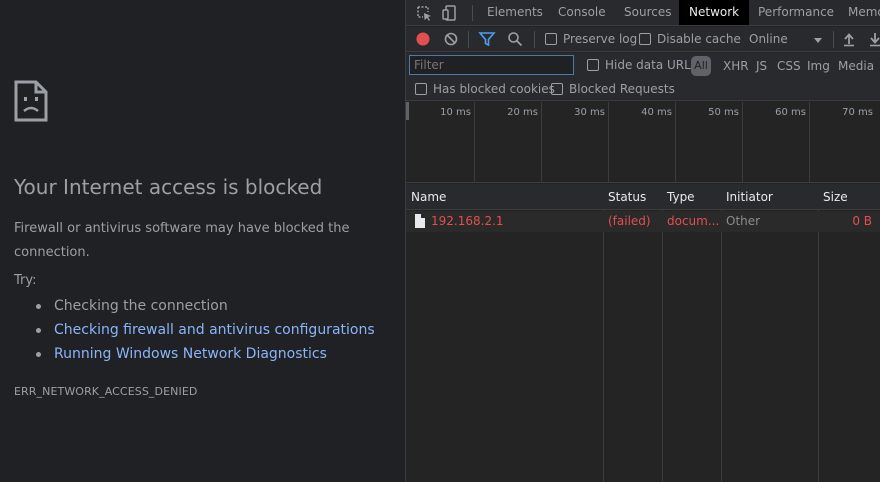 Image resolution: width=880 pixels, height=482 pixels. What do you see at coordinates (747, 197) in the screenshot?
I see `column-header-initiator: Initiator` at bounding box center [747, 197].